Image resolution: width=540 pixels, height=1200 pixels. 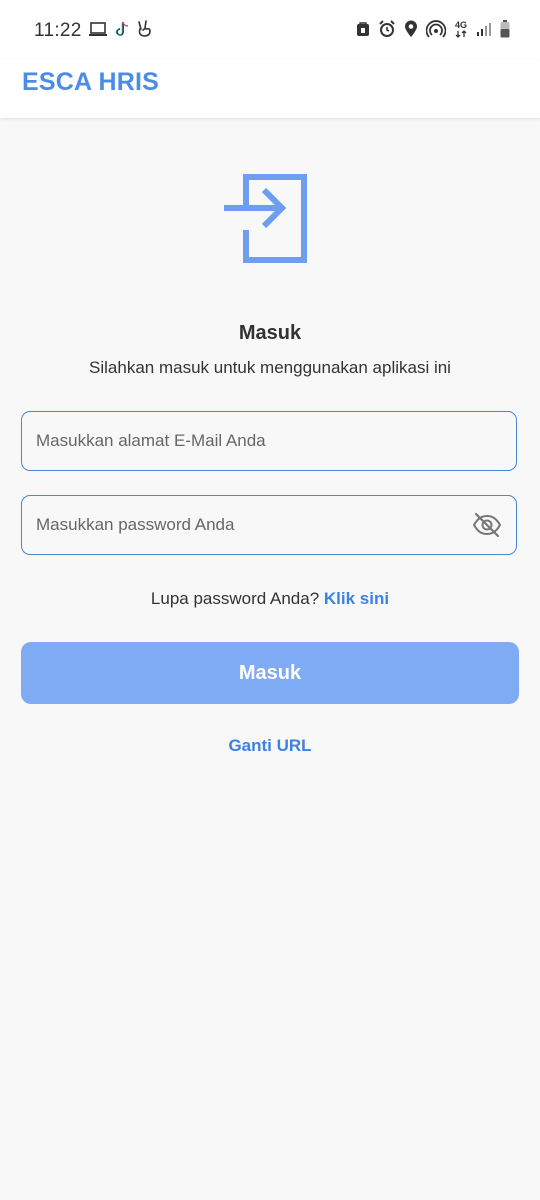 What do you see at coordinates (387, 29) in the screenshot?
I see `alarm-icon` at bounding box center [387, 29].